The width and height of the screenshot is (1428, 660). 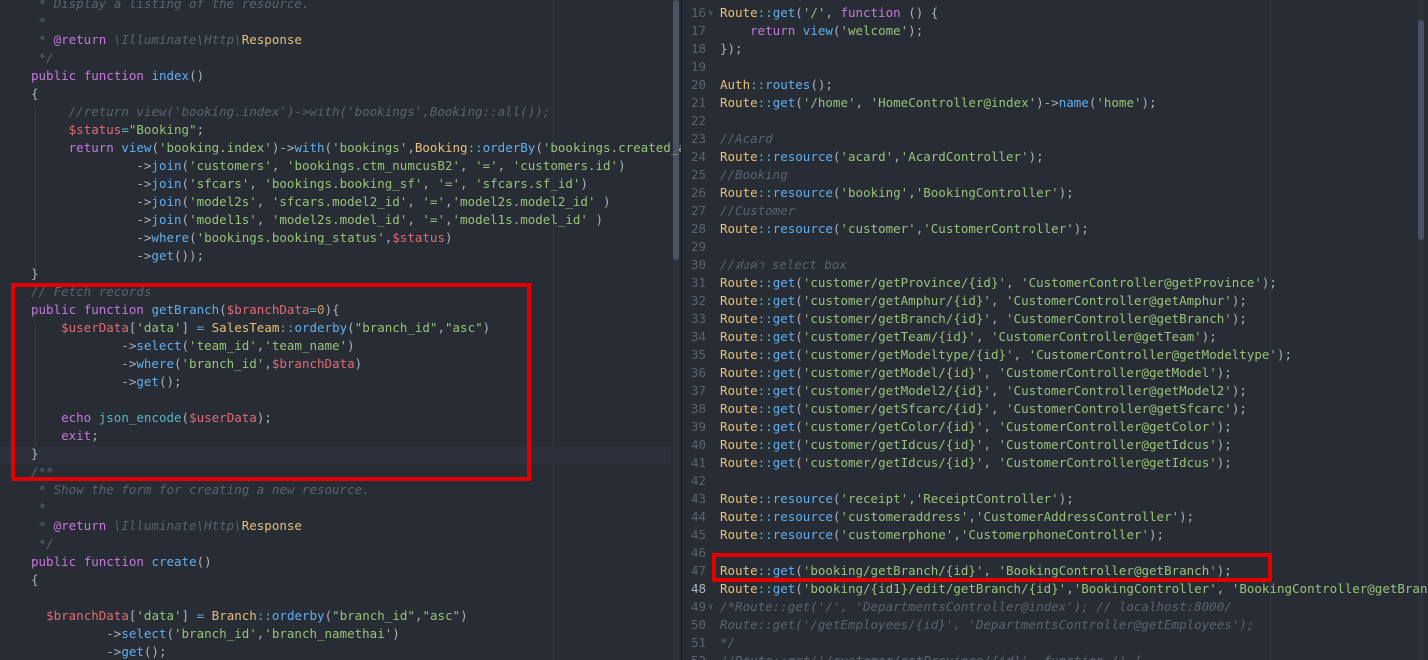 What do you see at coordinates (91, 255) in the screenshot?
I see `code-token: ->` at bounding box center [91, 255].